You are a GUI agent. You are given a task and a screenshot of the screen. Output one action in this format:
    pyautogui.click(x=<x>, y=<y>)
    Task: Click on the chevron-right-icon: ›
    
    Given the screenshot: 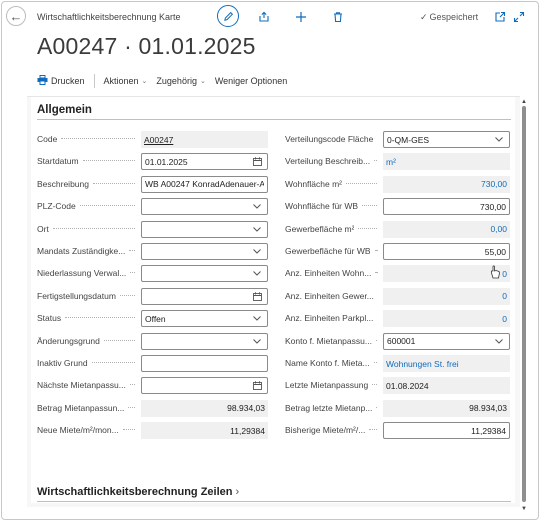 What is the action you would take?
    pyautogui.click(x=237, y=492)
    